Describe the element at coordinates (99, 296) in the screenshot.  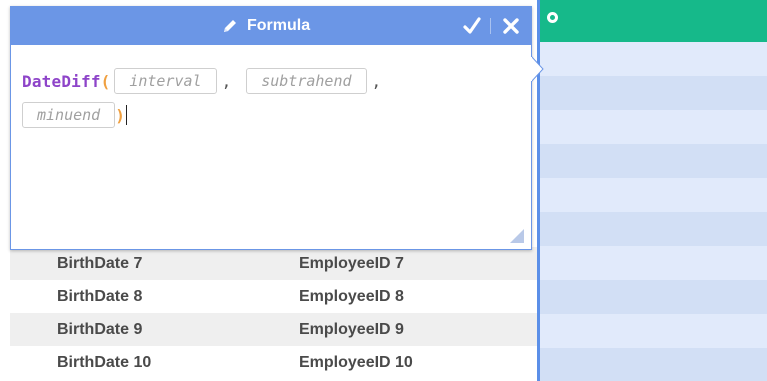
I see `birthdate-cell: BirthDate 8` at that location.